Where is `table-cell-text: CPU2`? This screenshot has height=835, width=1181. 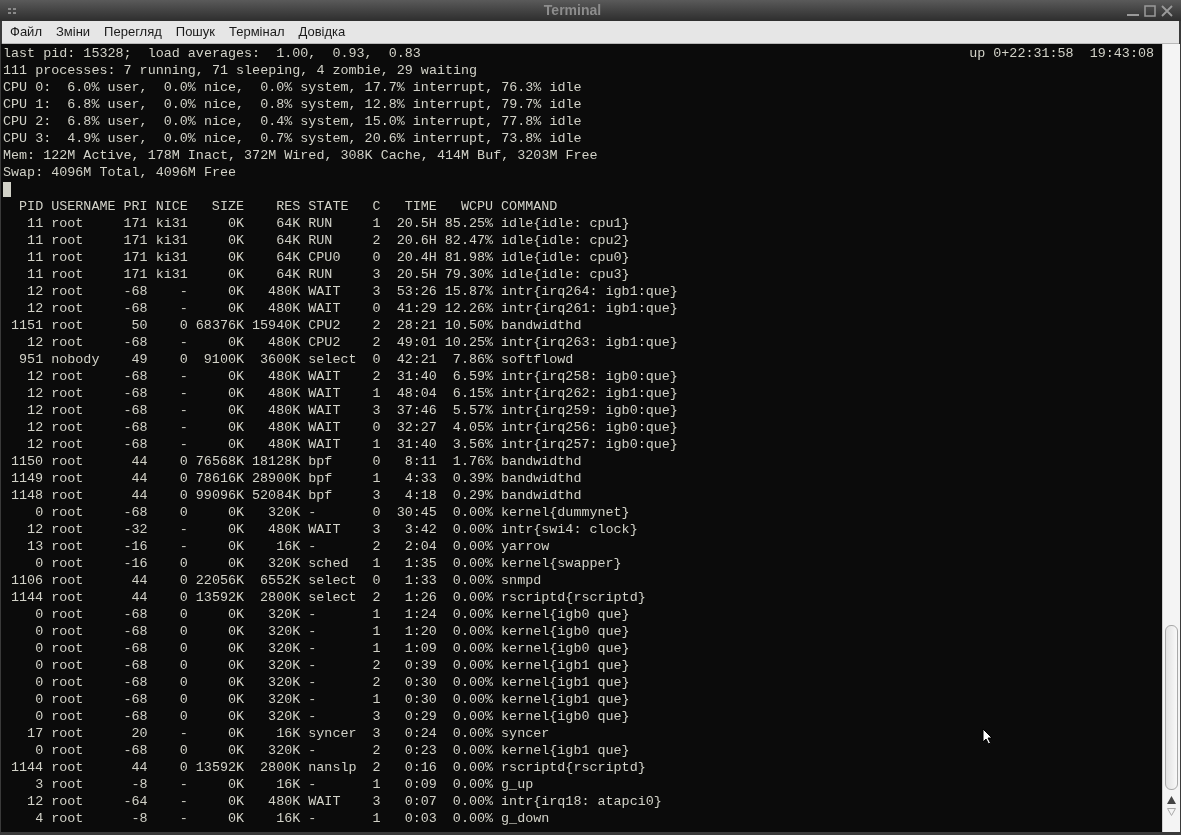 table-cell-text: CPU2 is located at coordinates (325, 325).